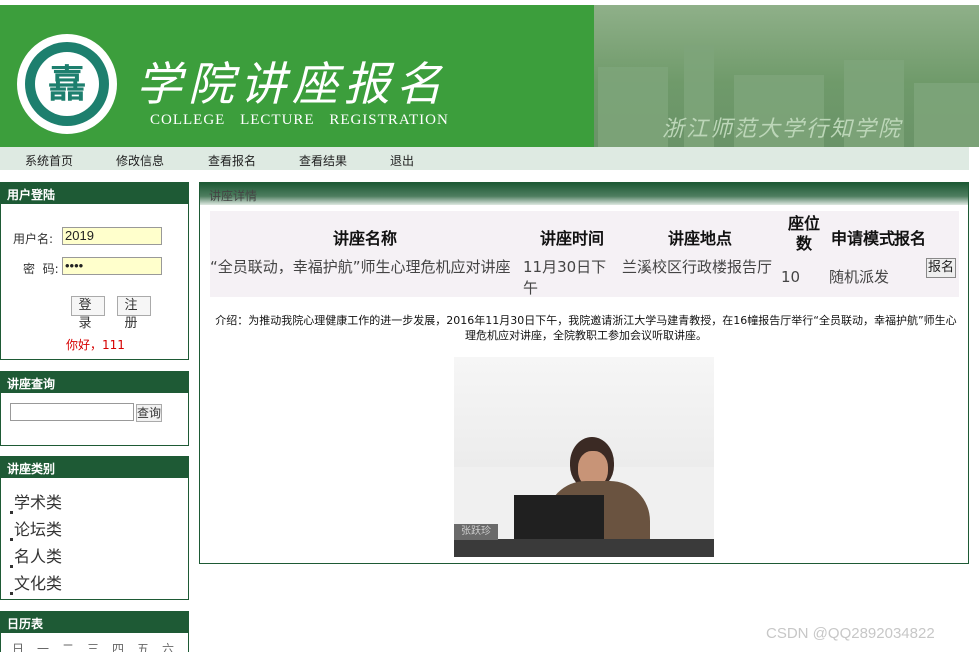 Image resolution: width=979 pixels, height=652 pixels. What do you see at coordinates (67, 647) in the screenshot?
I see `calendar-weekday: 二` at bounding box center [67, 647].